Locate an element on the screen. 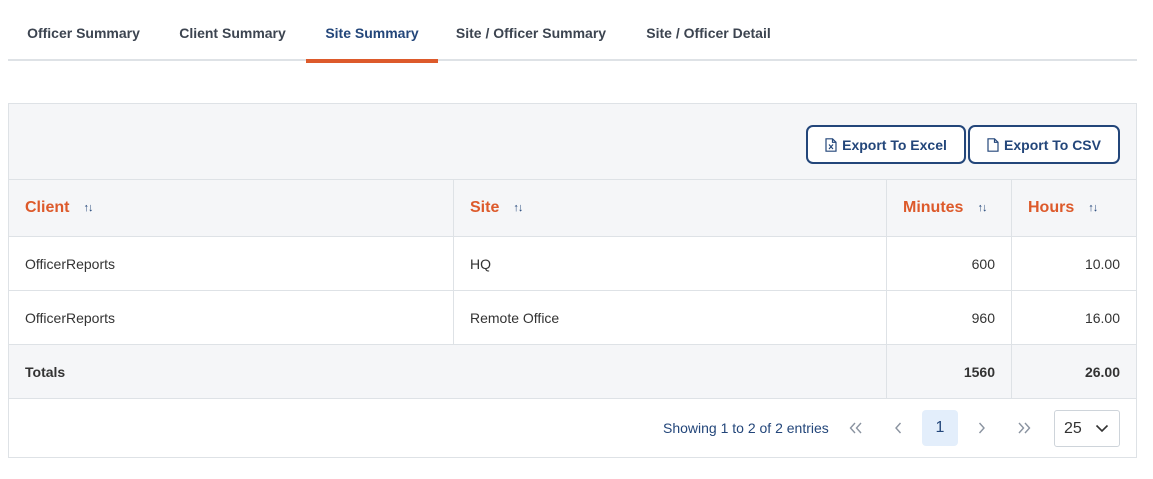 The height and width of the screenshot is (479, 1153). table-row: OfficerReports HQ 600 10.00 is located at coordinates (572, 264).